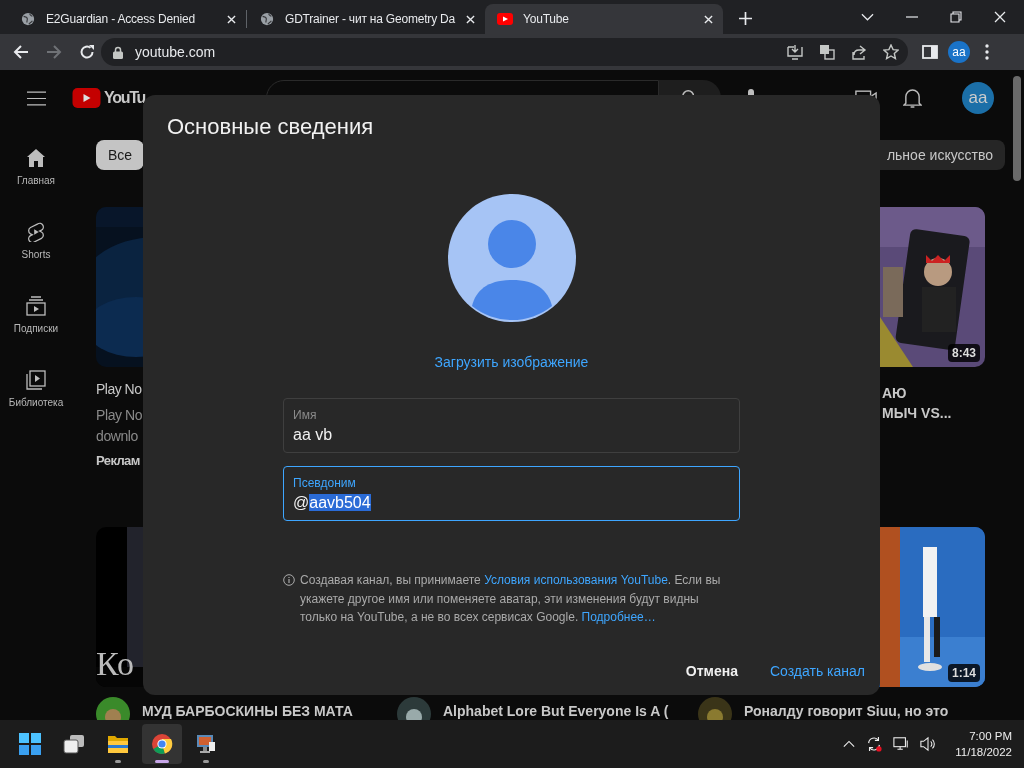 Image resolution: width=1024 pixels, height=768 pixels. I want to click on monitor-icon, so click(206, 744).